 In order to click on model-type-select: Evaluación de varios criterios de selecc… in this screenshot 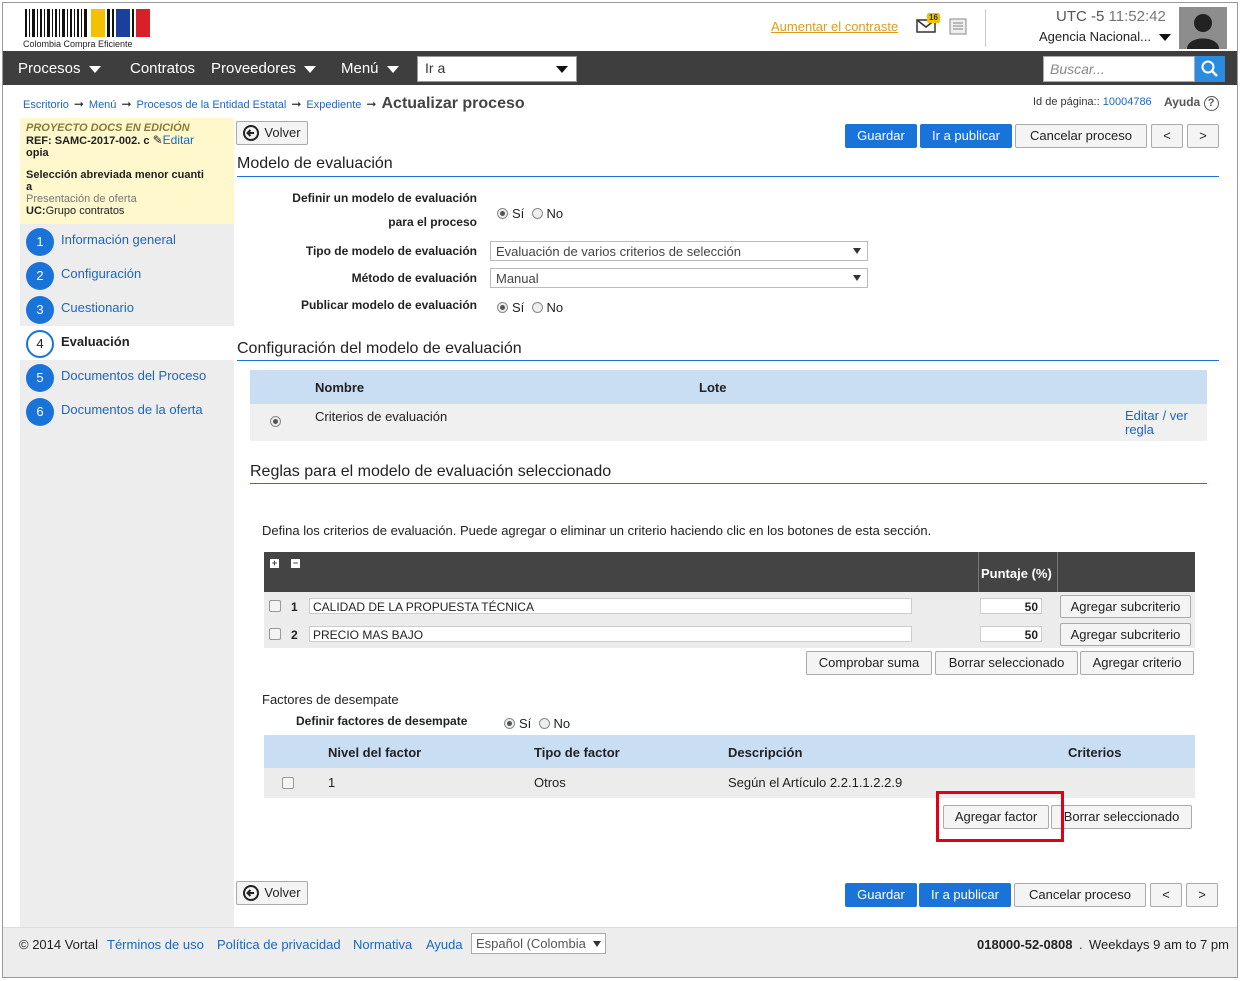, I will do `click(679, 251)`.